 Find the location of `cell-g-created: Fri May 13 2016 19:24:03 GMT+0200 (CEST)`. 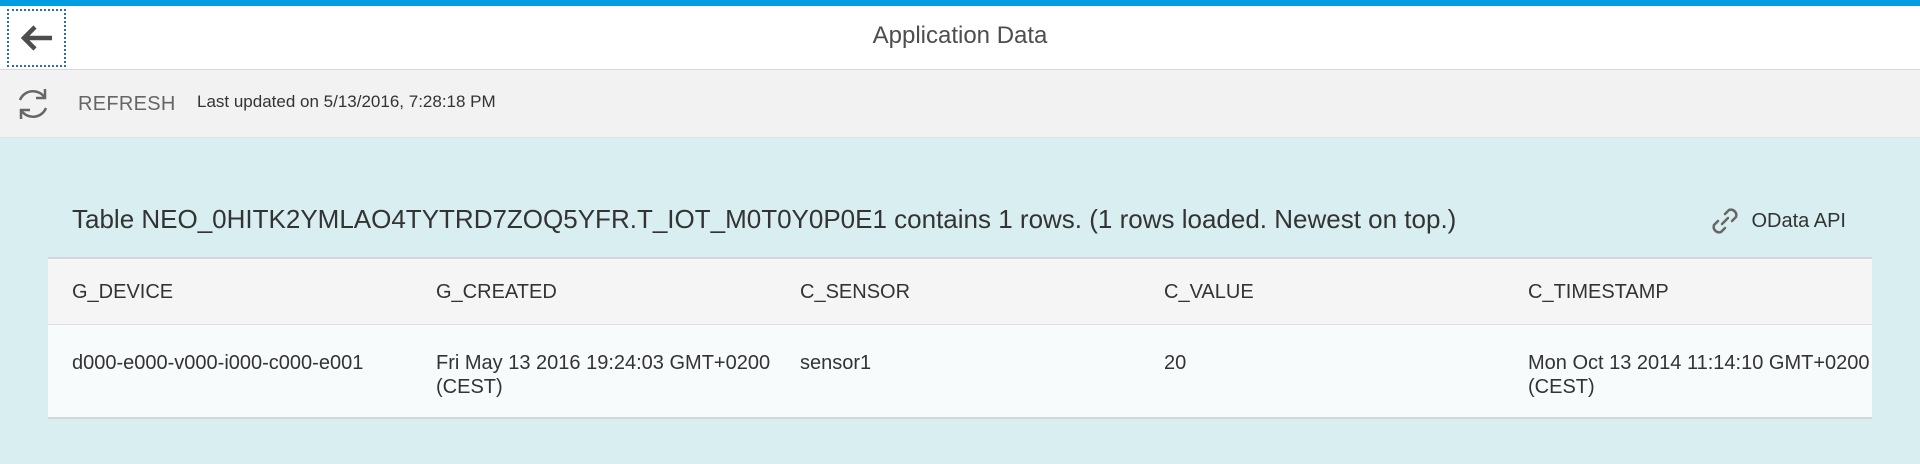

cell-g-created: Fri May 13 2016 19:24:03 GMT+0200 (CEST) is located at coordinates (603, 375).